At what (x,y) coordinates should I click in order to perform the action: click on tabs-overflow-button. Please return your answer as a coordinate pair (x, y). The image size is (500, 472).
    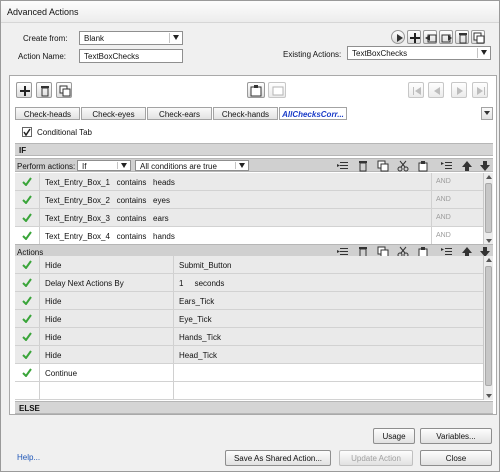
    Looking at the image, I should click on (487, 113).